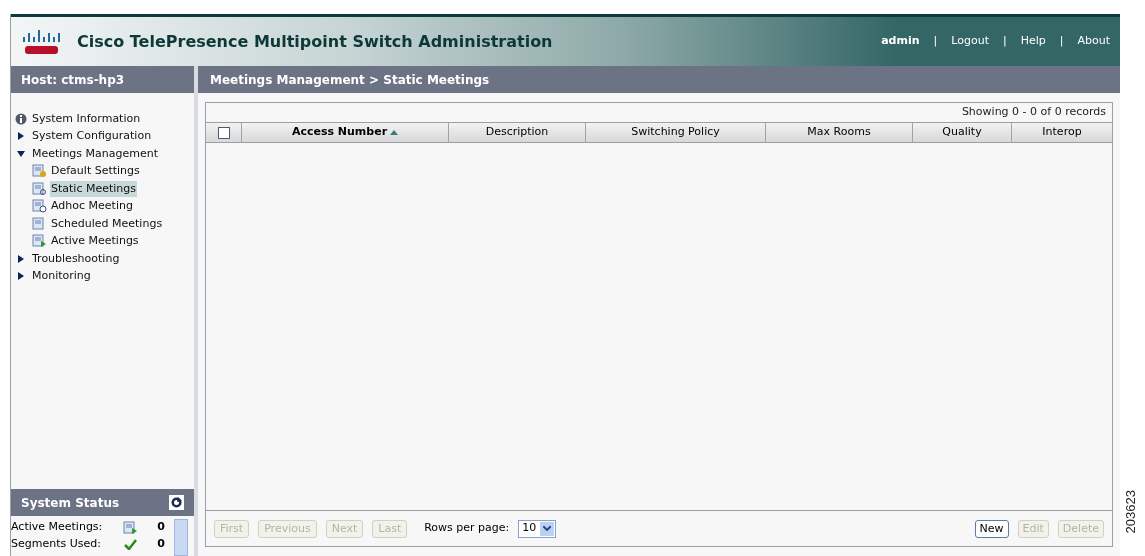  Describe the element at coordinates (95, 241) in the screenshot. I see `nav-item: Active Meetings` at that location.